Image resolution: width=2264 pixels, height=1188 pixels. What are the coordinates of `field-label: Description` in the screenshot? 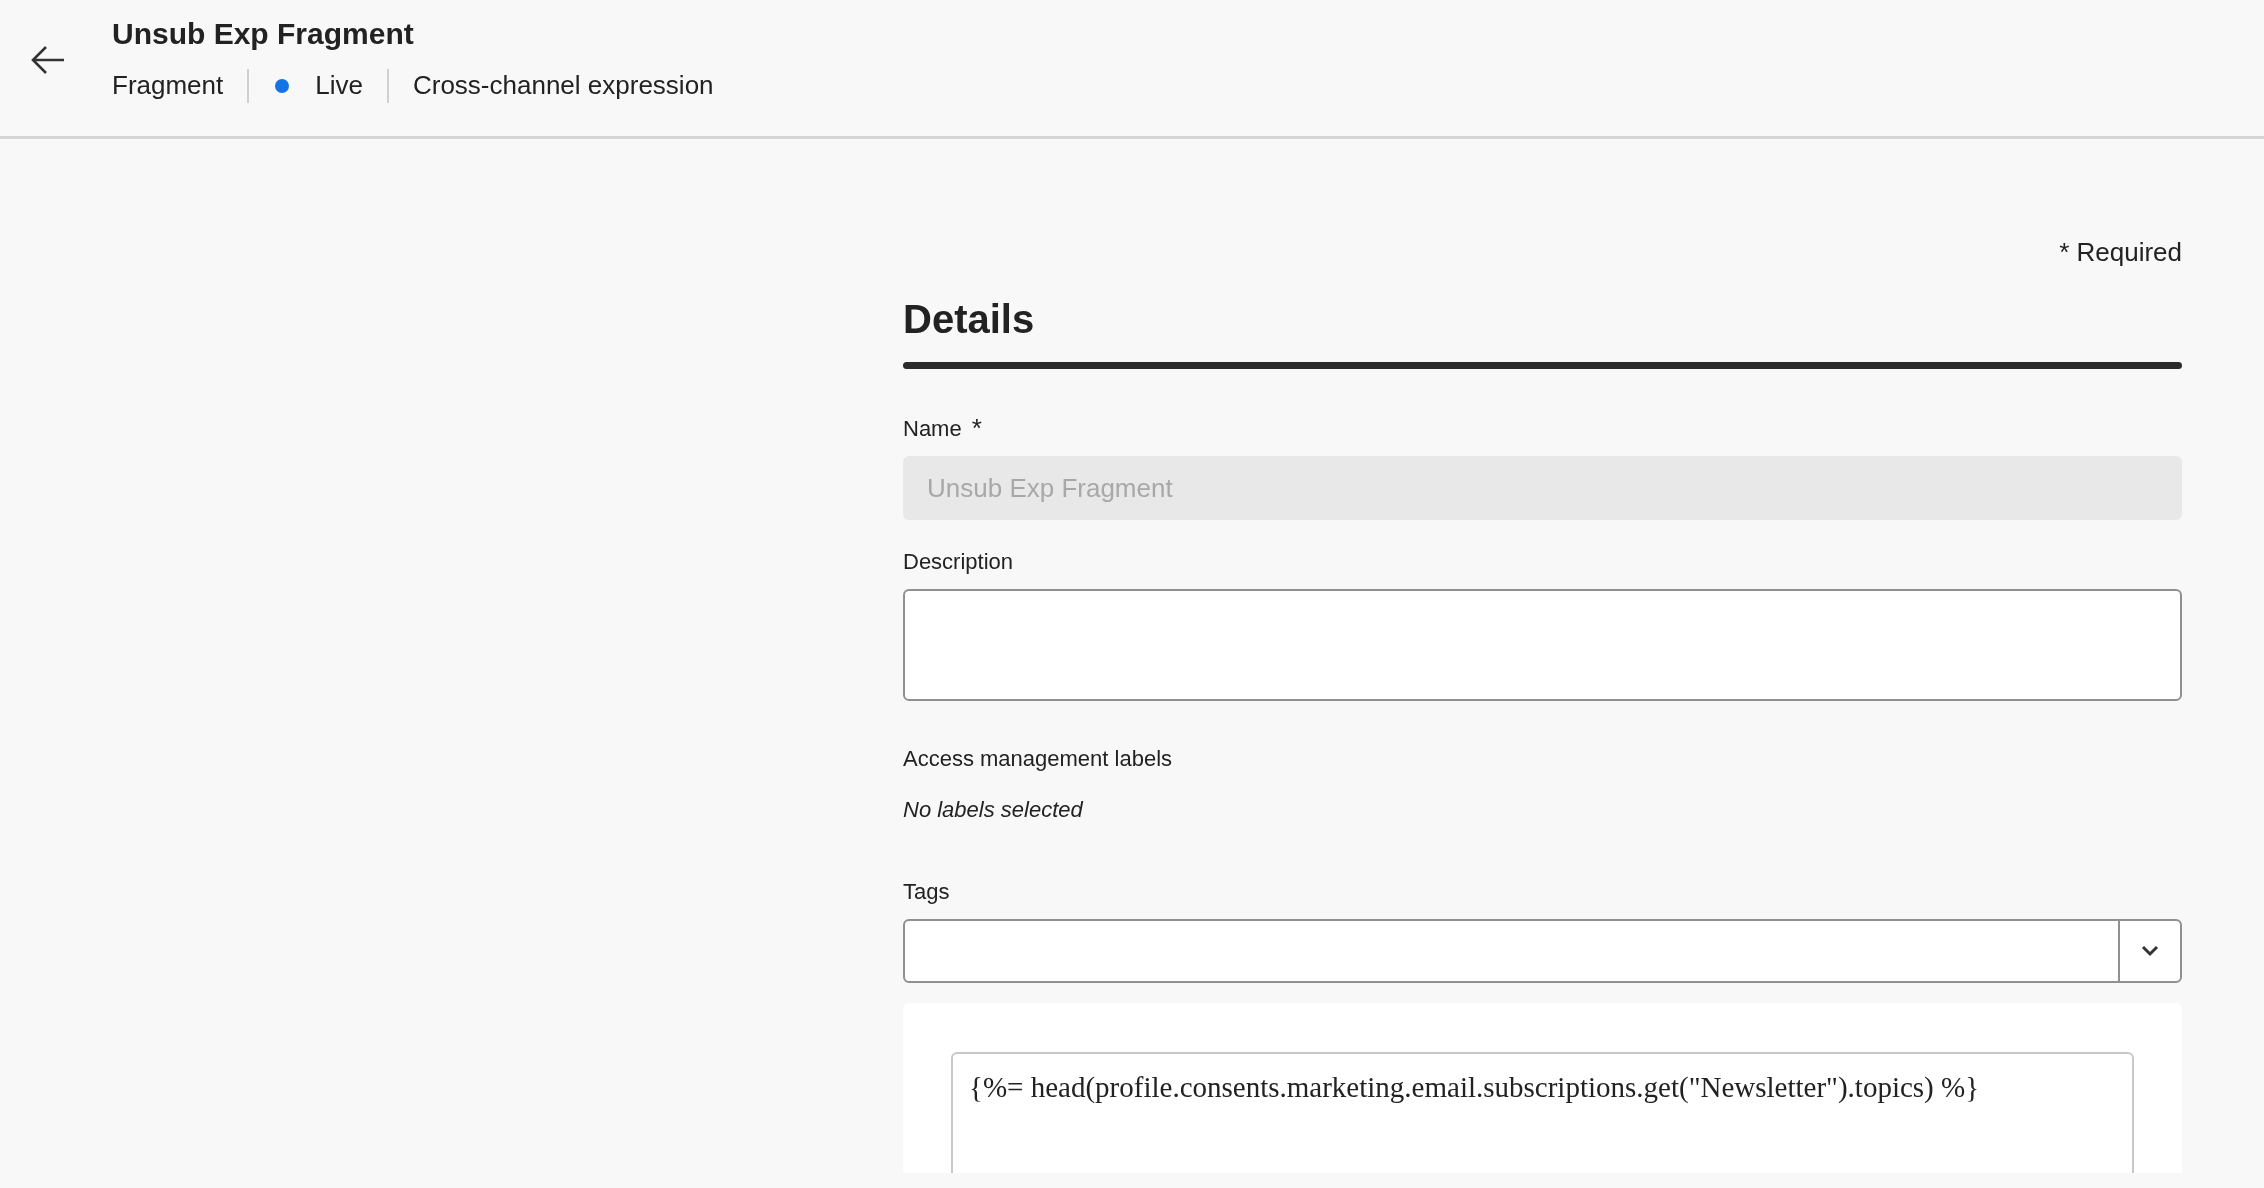 It's located at (958, 561).